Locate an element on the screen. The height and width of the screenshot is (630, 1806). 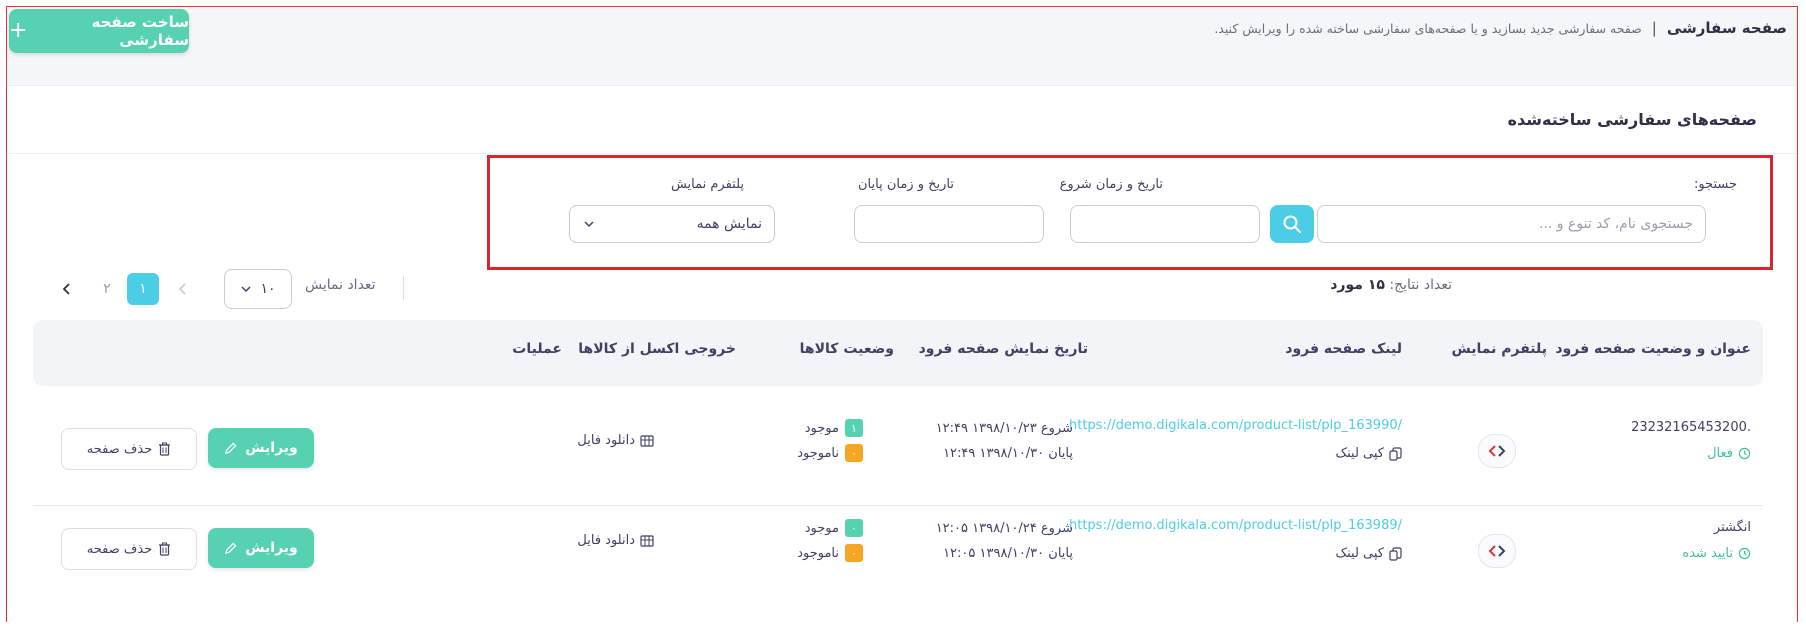
page-title: صفحه سفارشی is located at coordinates (1726, 28).